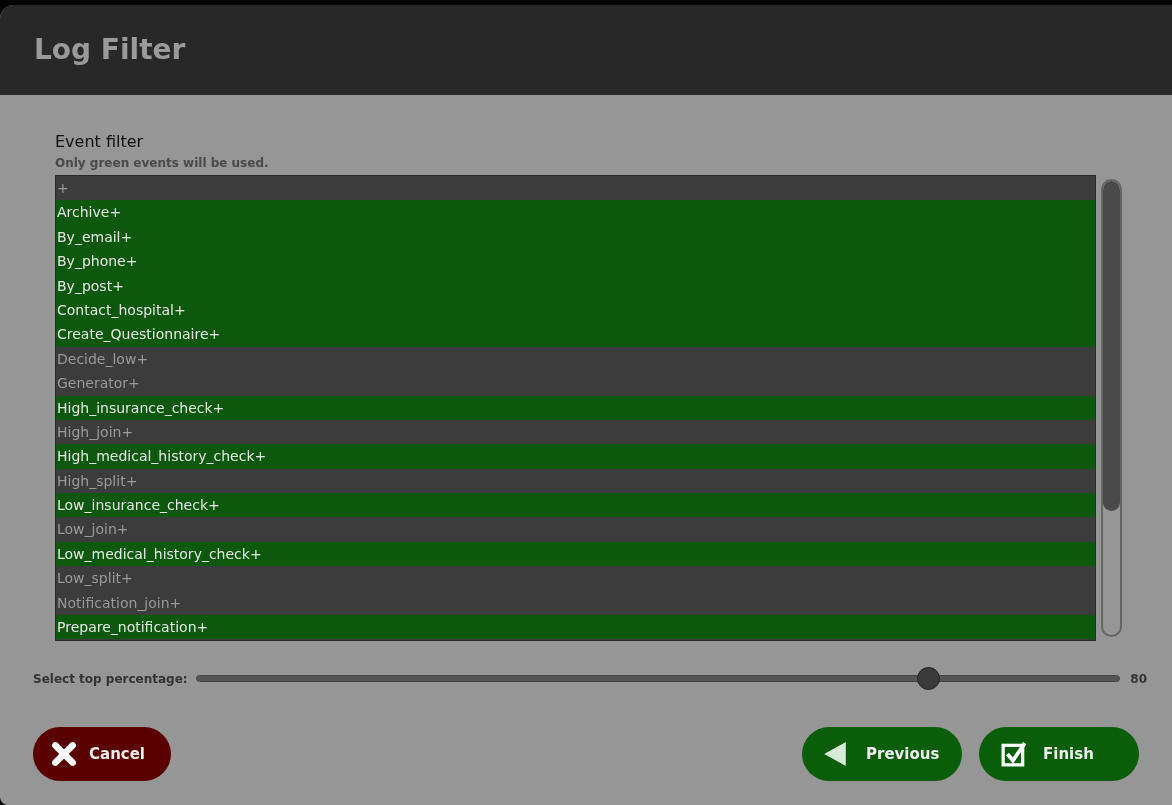  Describe the element at coordinates (575, 407) in the screenshot. I see `event-row: High_insurance_check+` at that location.